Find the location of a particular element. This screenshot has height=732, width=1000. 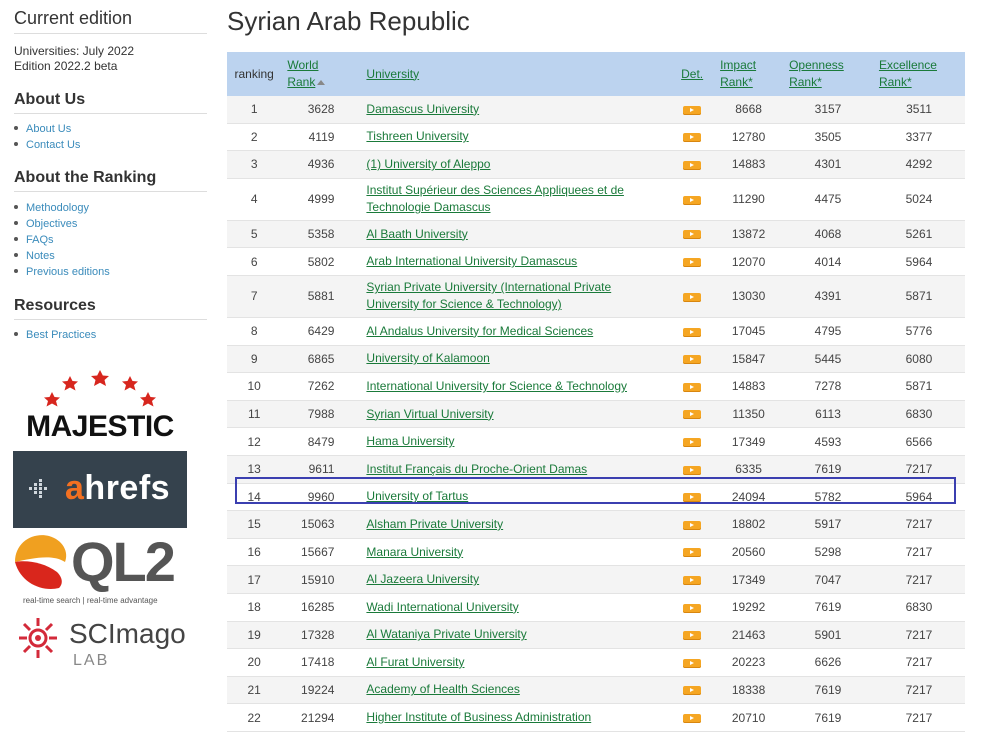

university-cell: Manara University is located at coordinates (511, 552).